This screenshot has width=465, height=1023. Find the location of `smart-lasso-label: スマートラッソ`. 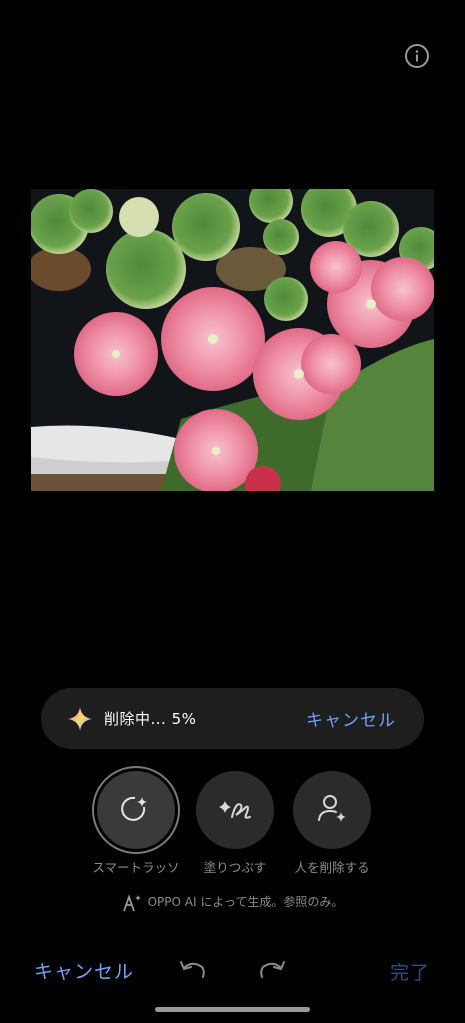

smart-lasso-label: スマートラッソ is located at coordinates (136, 867).